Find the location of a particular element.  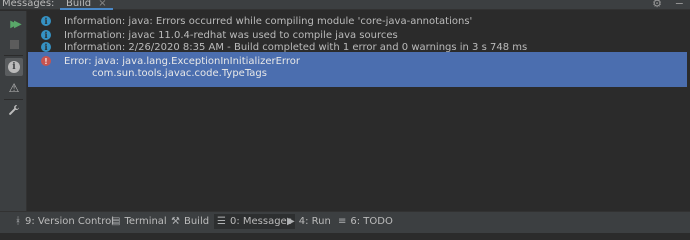

tab-build: Build × is located at coordinates (86, 5).